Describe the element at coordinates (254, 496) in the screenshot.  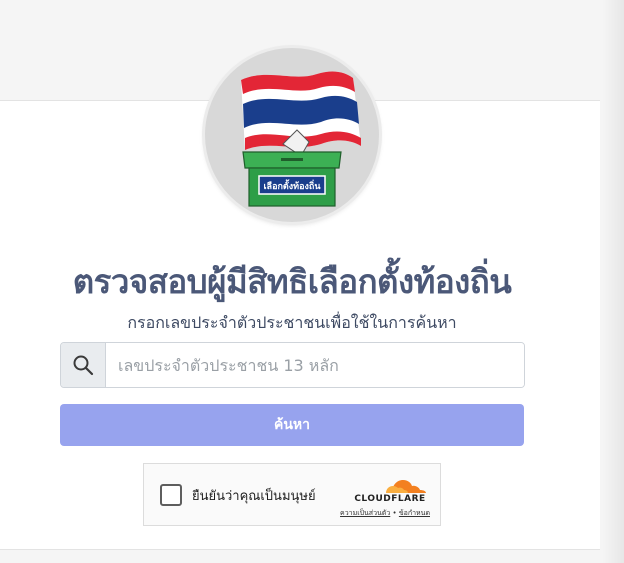
I see `human-verify-label: ยืนยันว่าคุณเป็นมนุษย์` at that location.